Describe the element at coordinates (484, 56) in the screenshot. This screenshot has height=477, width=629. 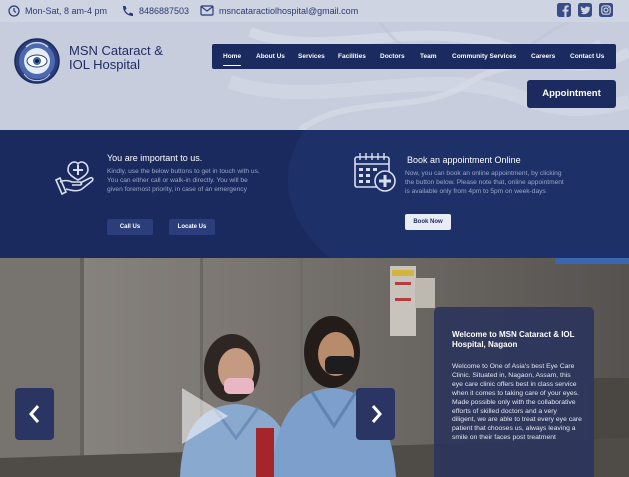
I see `nav-community-services: Community Services` at that location.